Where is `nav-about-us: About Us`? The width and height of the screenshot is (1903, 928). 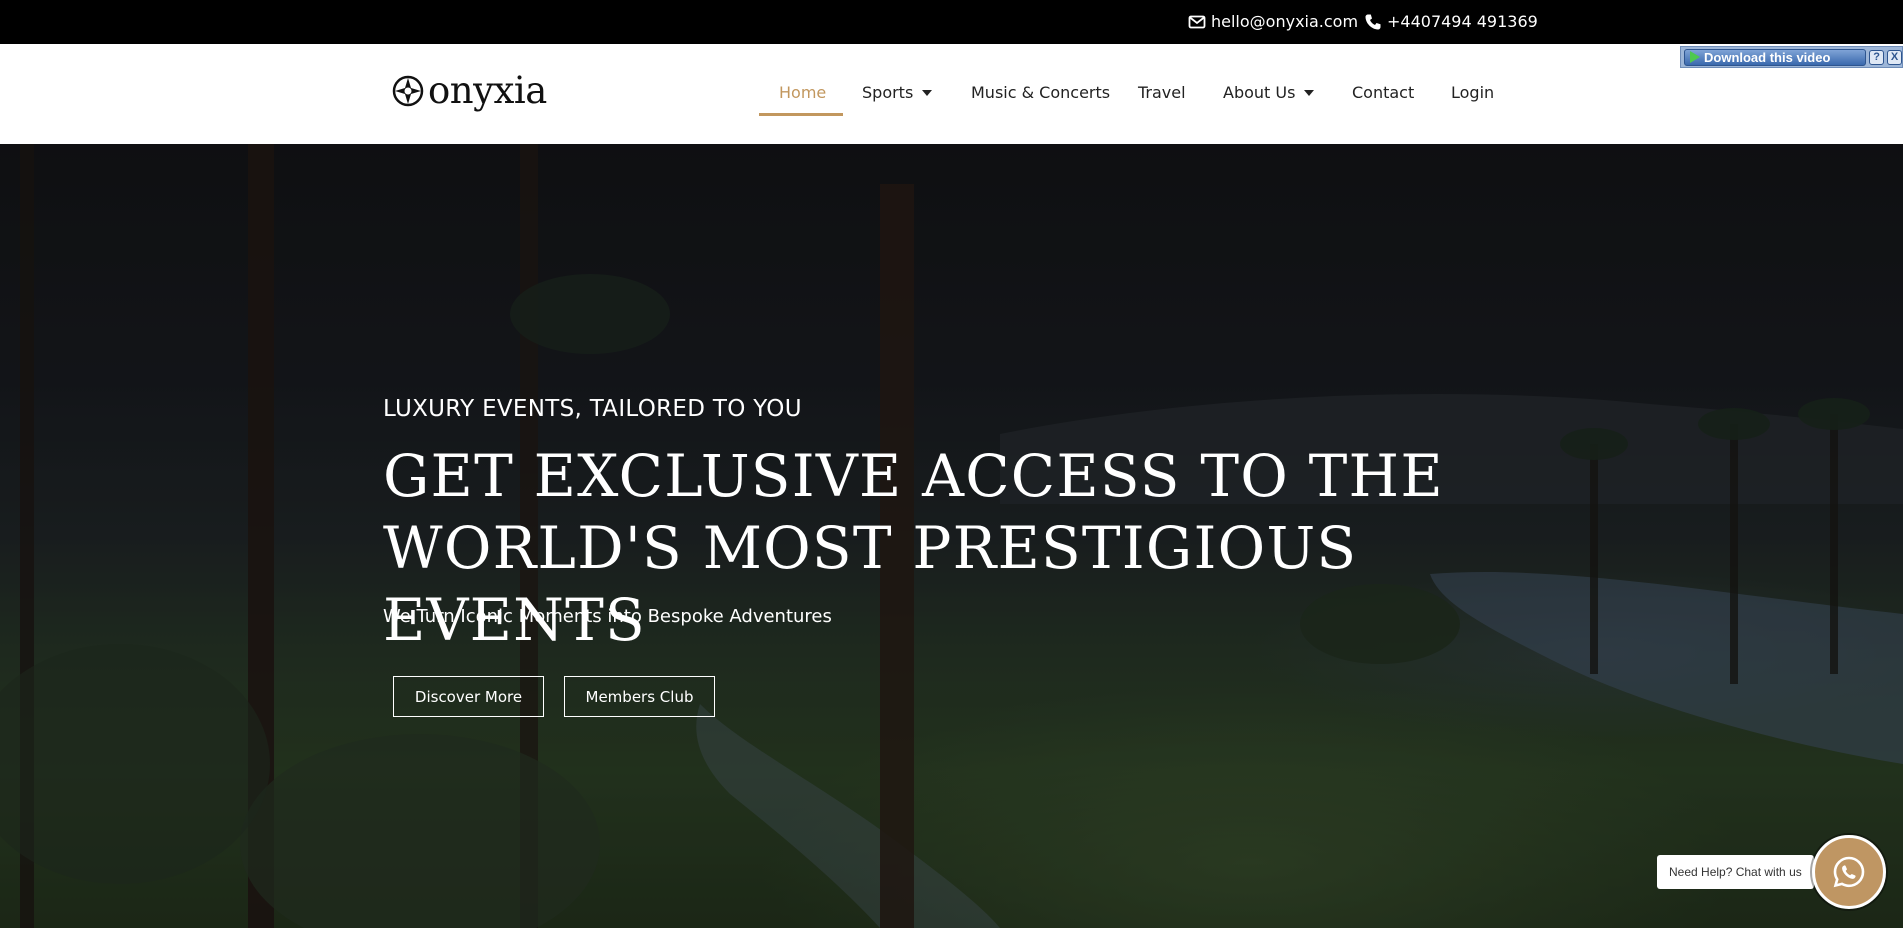
nav-about-us: About Us is located at coordinates (1269, 92).